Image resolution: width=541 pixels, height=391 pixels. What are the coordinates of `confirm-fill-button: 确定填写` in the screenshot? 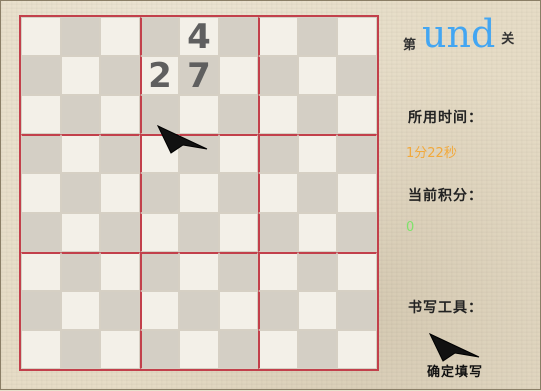 It's located at (455, 370).